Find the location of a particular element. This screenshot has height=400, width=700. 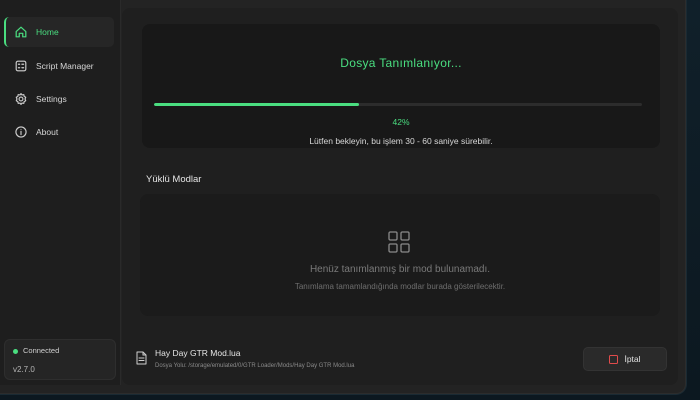

sidebar-item-label: Settings is located at coordinates (51, 99).